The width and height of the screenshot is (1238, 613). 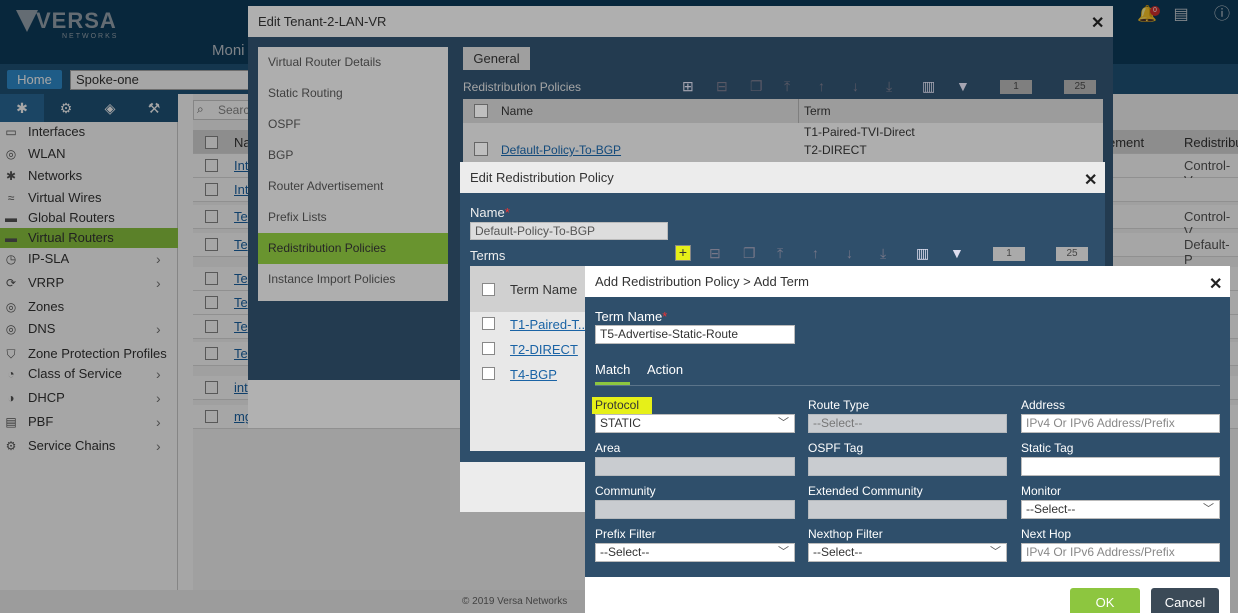 I want to click on move-down-icon: ↓, so click(x=849, y=253).